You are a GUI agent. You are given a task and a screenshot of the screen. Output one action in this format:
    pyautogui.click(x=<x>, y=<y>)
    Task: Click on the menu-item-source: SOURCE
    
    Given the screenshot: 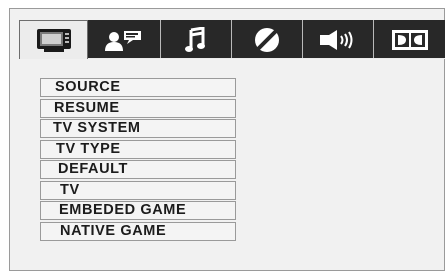 What is the action you would take?
    pyautogui.click(x=138, y=87)
    